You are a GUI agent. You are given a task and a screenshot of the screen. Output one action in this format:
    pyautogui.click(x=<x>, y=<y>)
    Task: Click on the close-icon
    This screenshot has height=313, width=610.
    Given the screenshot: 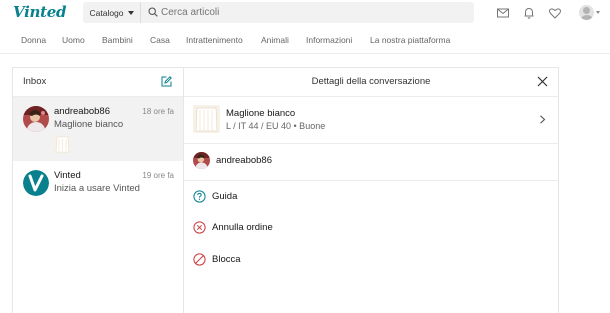 What is the action you would take?
    pyautogui.click(x=542, y=81)
    